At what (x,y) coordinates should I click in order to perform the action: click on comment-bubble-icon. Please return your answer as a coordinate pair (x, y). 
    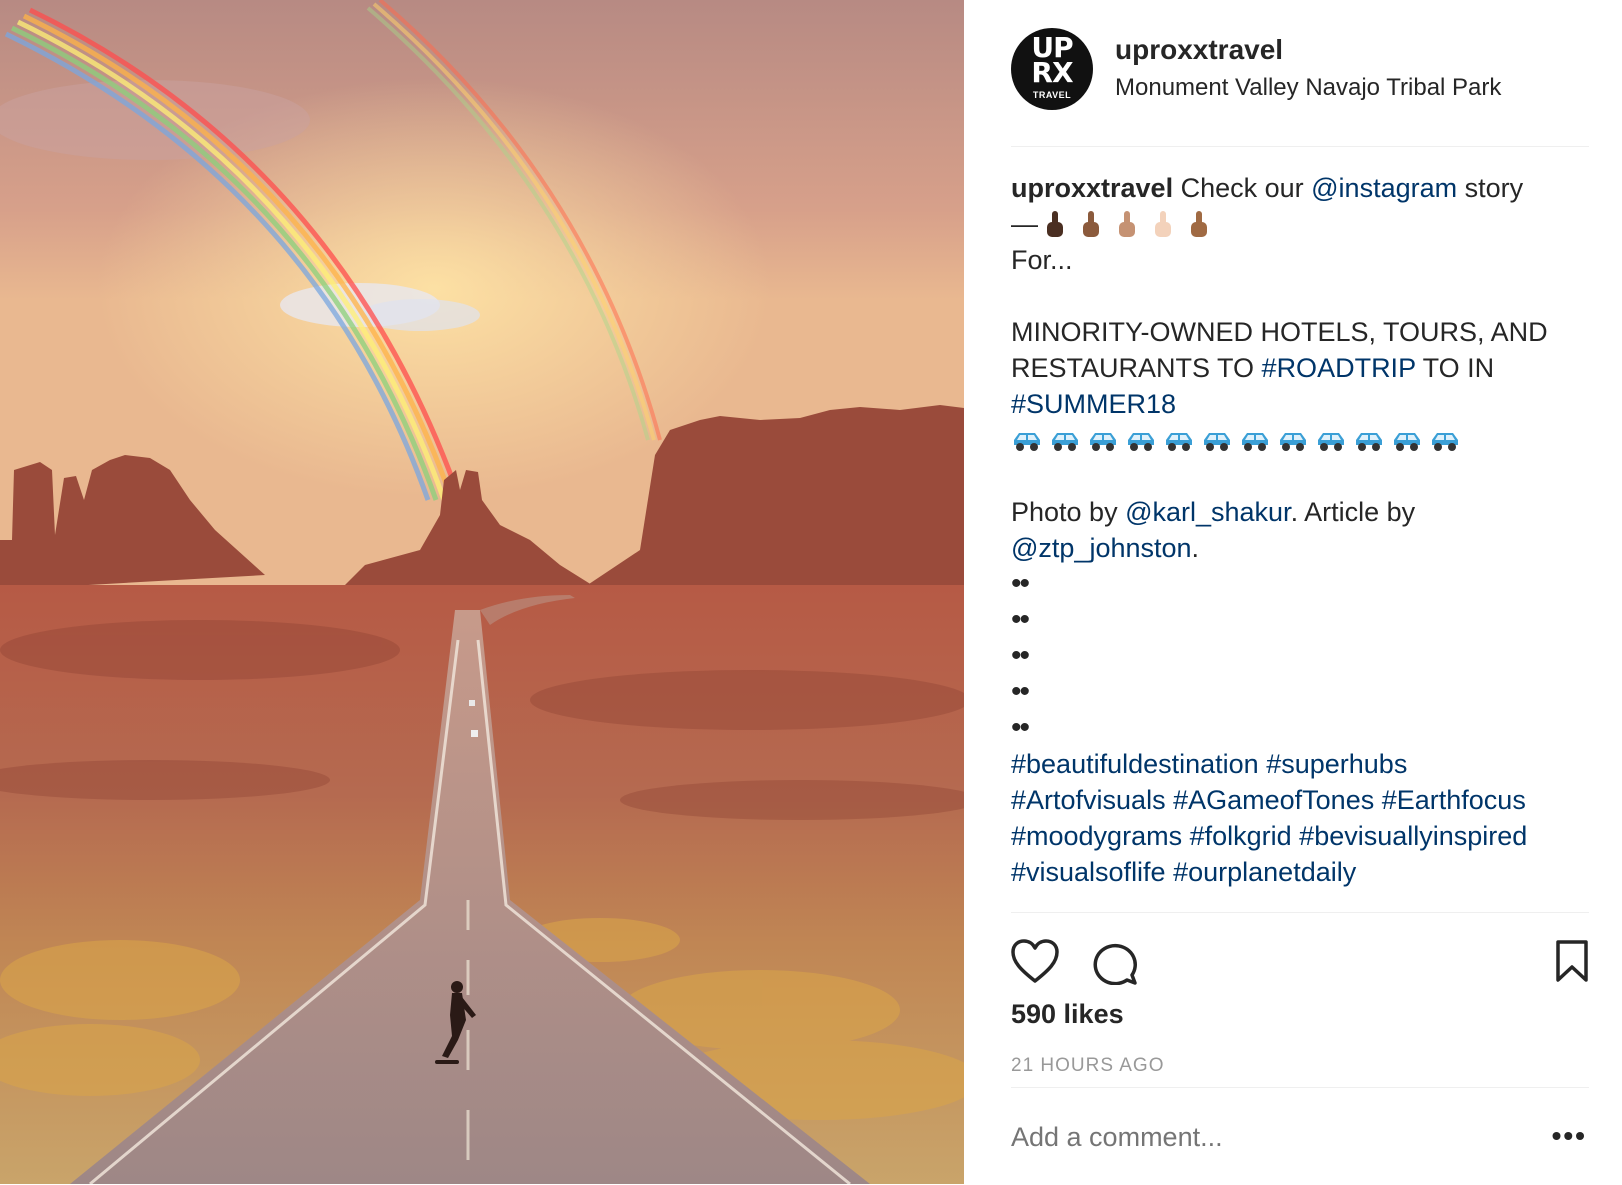
    Looking at the image, I should click on (1115, 964).